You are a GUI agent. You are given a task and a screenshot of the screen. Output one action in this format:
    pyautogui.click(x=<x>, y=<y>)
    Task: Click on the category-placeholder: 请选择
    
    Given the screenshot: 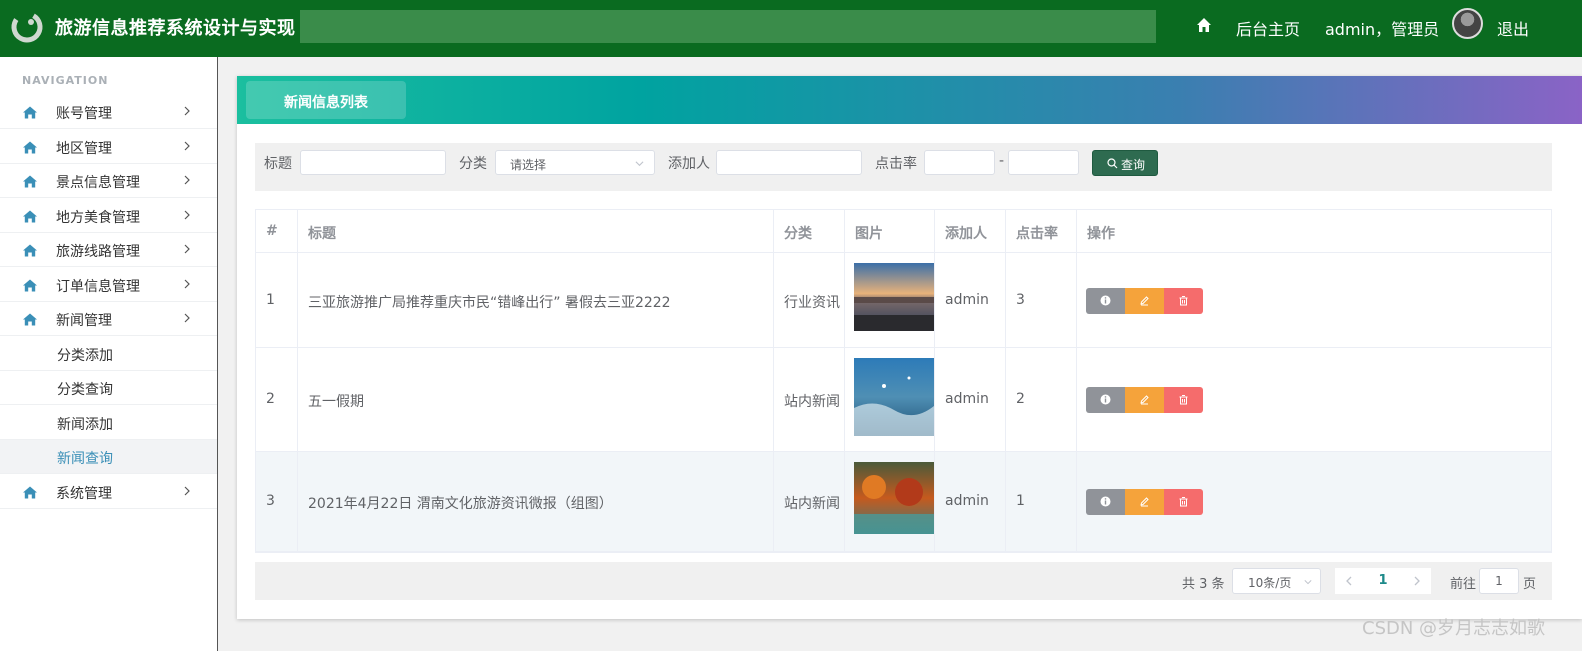 What is the action you would take?
    pyautogui.click(x=528, y=165)
    